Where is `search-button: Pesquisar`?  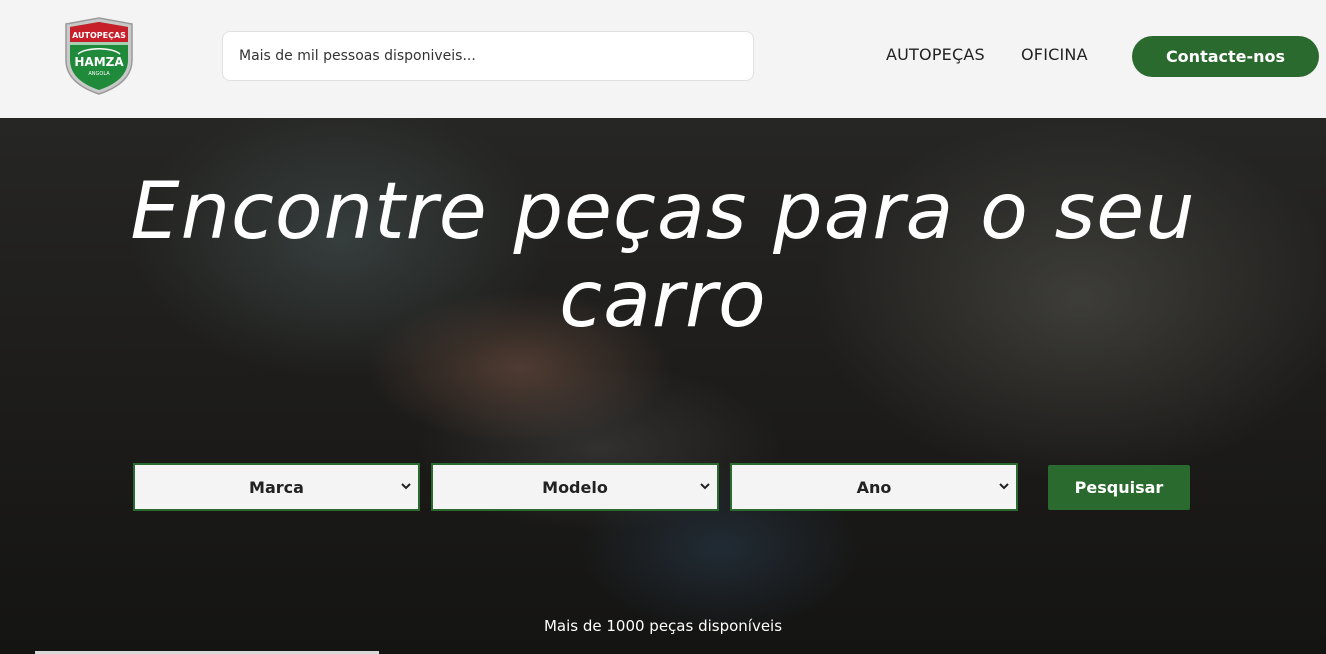
search-button: Pesquisar is located at coordinates (1119, 487).